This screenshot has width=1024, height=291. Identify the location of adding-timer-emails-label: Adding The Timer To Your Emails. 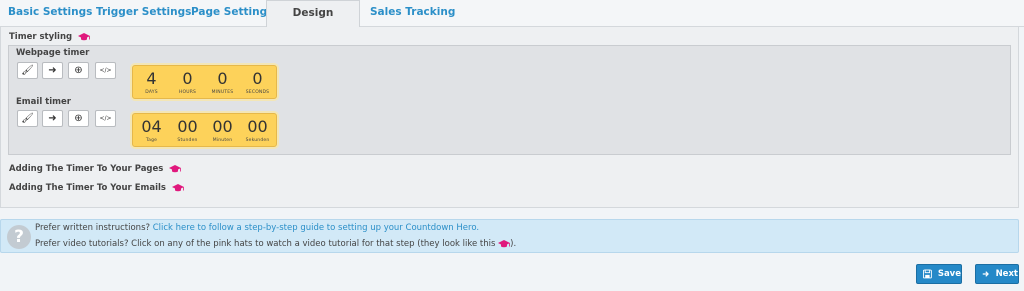
(87, 188).